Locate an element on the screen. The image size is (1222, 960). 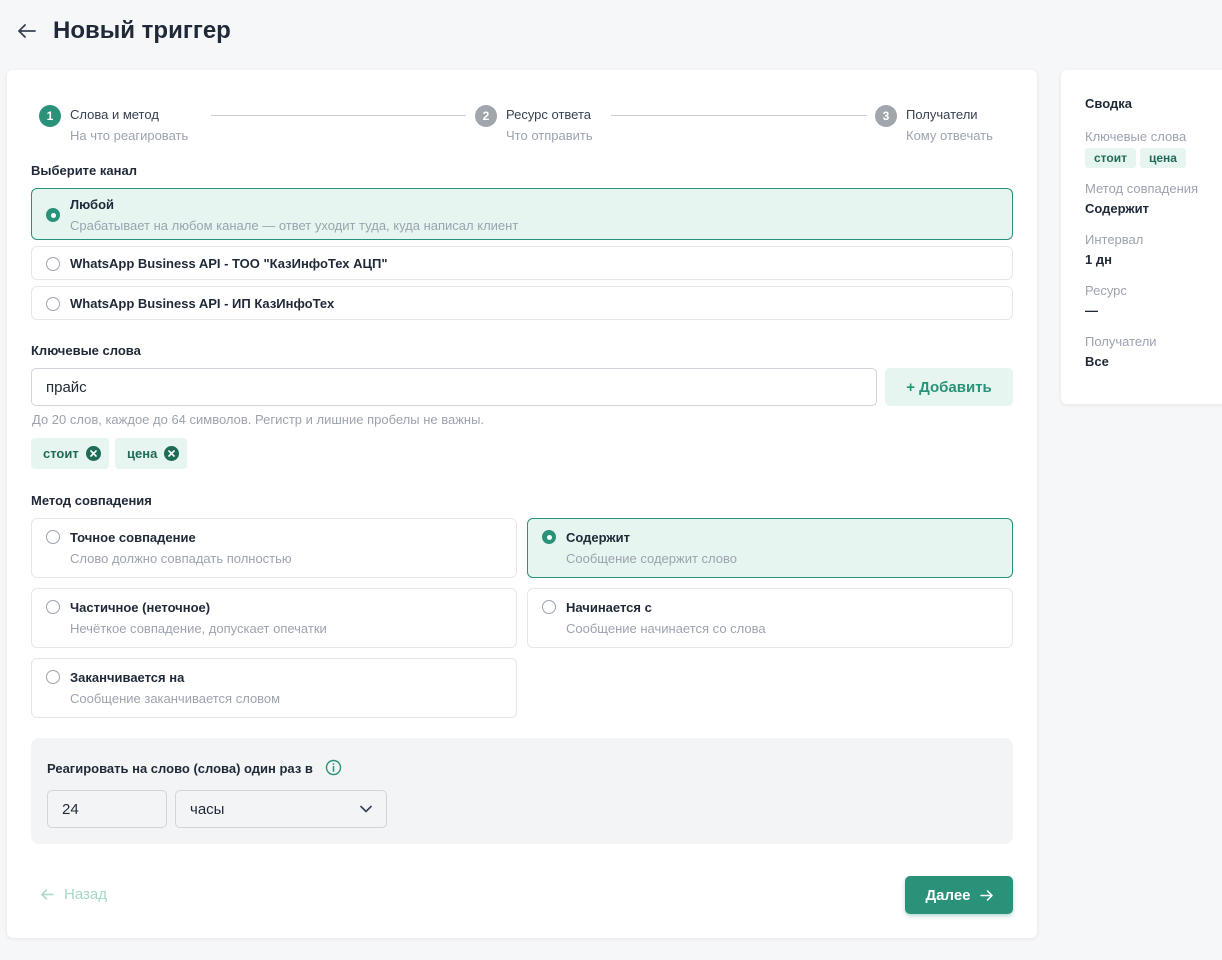
chip-label: цена is located at coordinates (142, 453).